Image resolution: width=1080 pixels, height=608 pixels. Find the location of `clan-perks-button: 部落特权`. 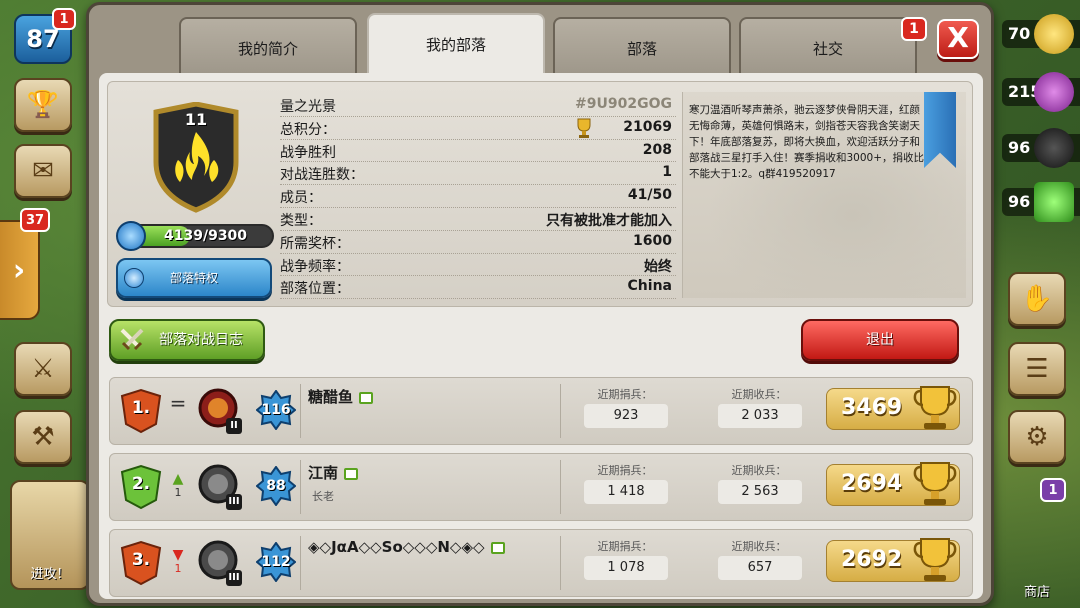

clan-perks-button: 部落特权 is located at coordinates (194, 278).